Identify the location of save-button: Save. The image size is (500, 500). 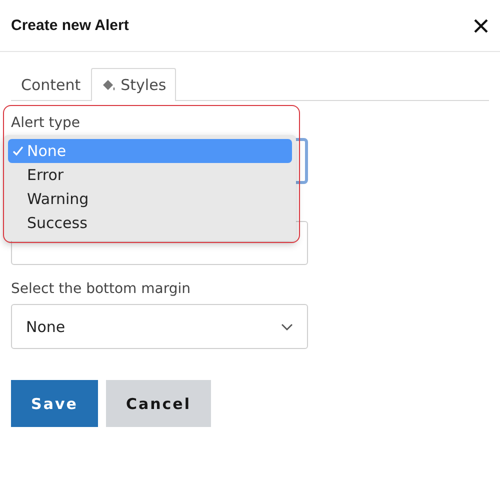
(54, 403).